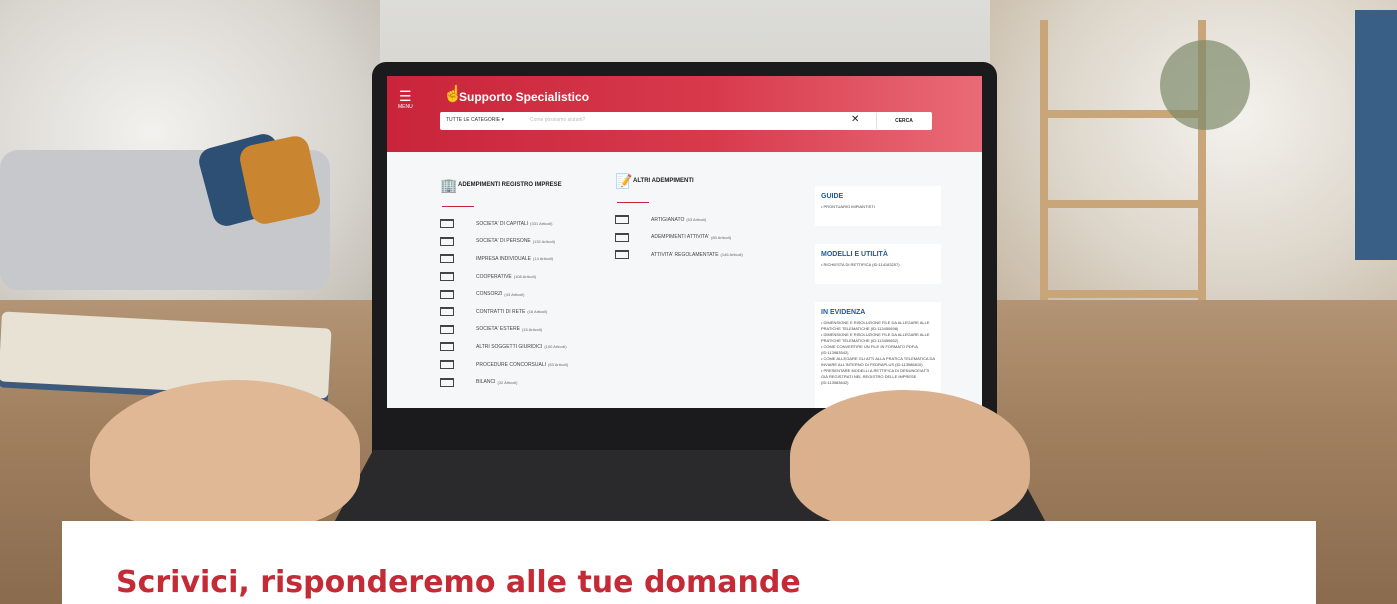 The width and height of the screenshot is (1397, 604). What do you see at coordinates (489, 294) in the screenshot?
I see `list-item-label: CONSORZI` at bounding box center [489, 294].